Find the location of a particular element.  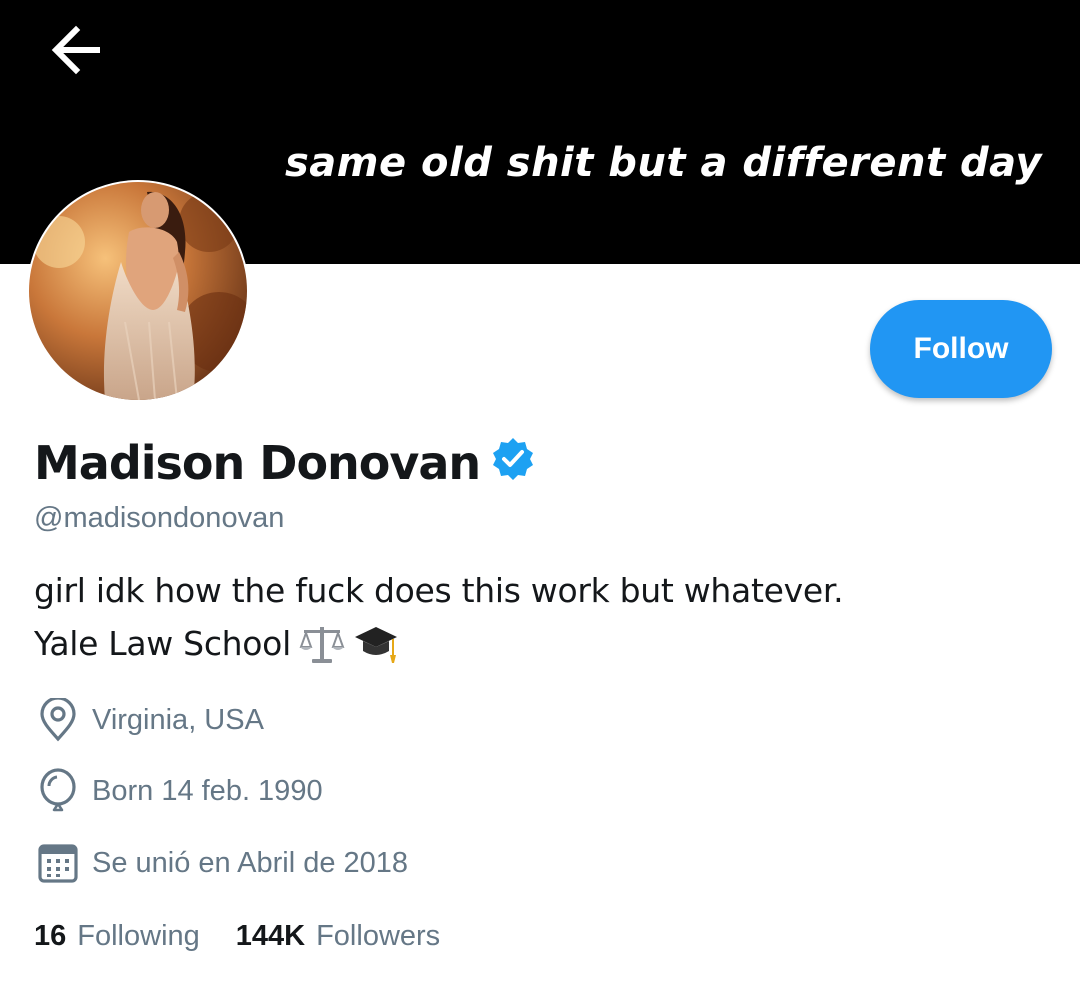

joined-row: Se unió en Abril de 2018 is located at coordinates (222, 863).